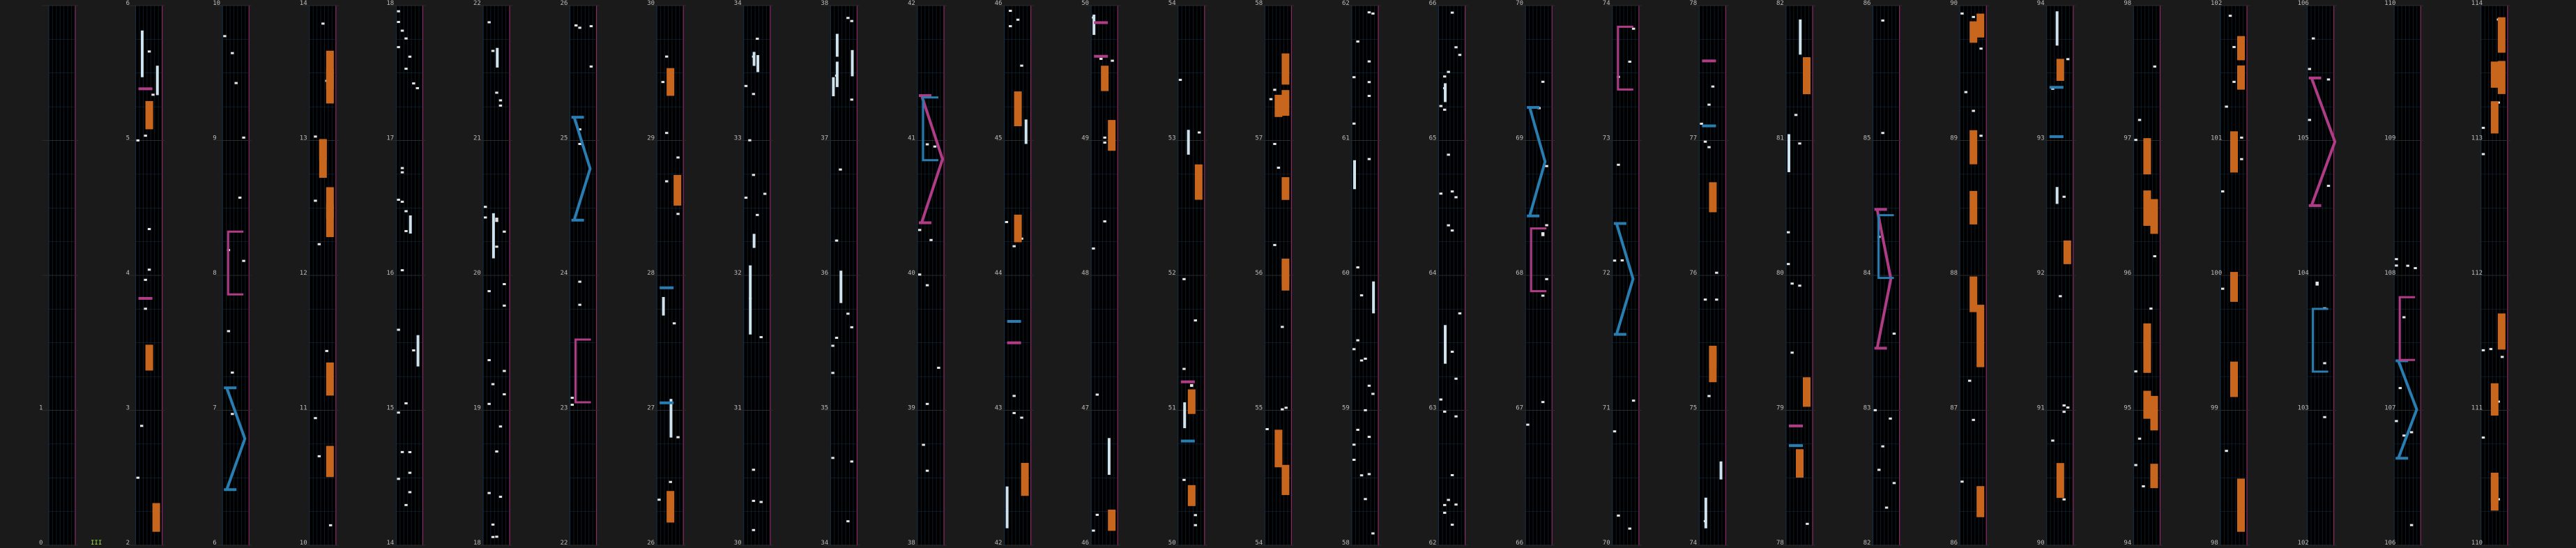 This screenshot has width=2576, height=548. Describe the element at coordinates (97, 543) in the screenshot. I see `bpm-marker: III` at that location.